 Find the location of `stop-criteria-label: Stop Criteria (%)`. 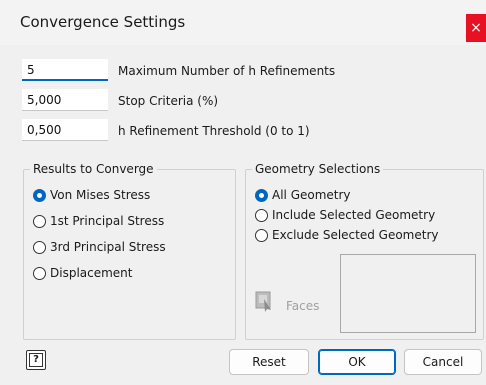

stop-criteria-label: Stop Criteria (%) is located at coordinates (168, 101).